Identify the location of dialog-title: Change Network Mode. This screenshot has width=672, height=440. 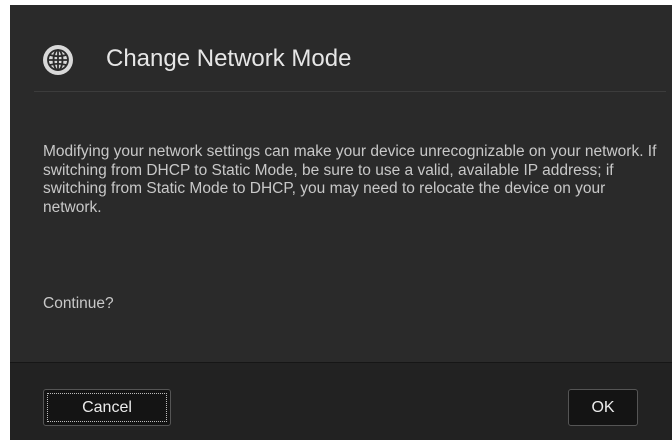
(229, 58).